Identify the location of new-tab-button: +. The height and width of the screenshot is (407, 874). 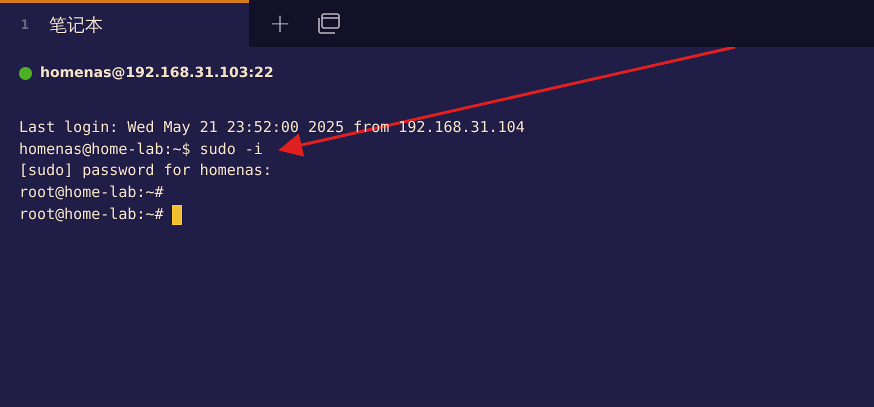
(280, 23).